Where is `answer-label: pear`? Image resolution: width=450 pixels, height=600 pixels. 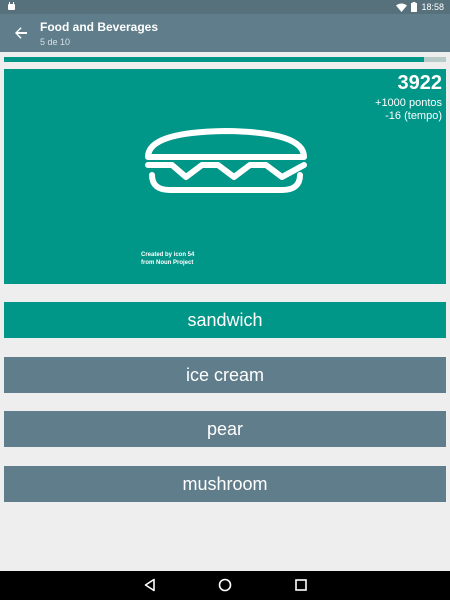
answer-label: pear is located at coordinates (225, 428).